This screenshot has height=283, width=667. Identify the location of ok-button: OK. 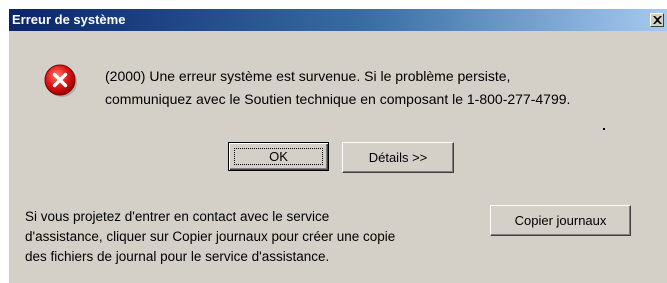
(278, 156).